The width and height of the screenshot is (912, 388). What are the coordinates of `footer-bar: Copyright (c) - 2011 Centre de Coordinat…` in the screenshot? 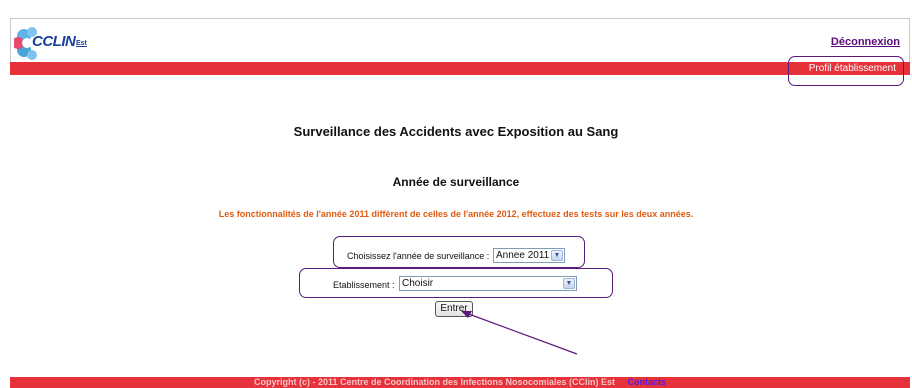 It's located at (460, 382).